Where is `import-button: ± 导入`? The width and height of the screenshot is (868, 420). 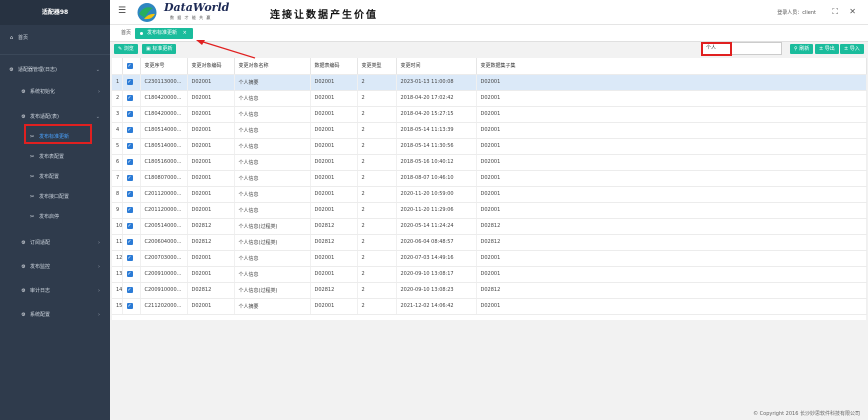
import-button: ± 导入 is located at coordinates (852, 49).